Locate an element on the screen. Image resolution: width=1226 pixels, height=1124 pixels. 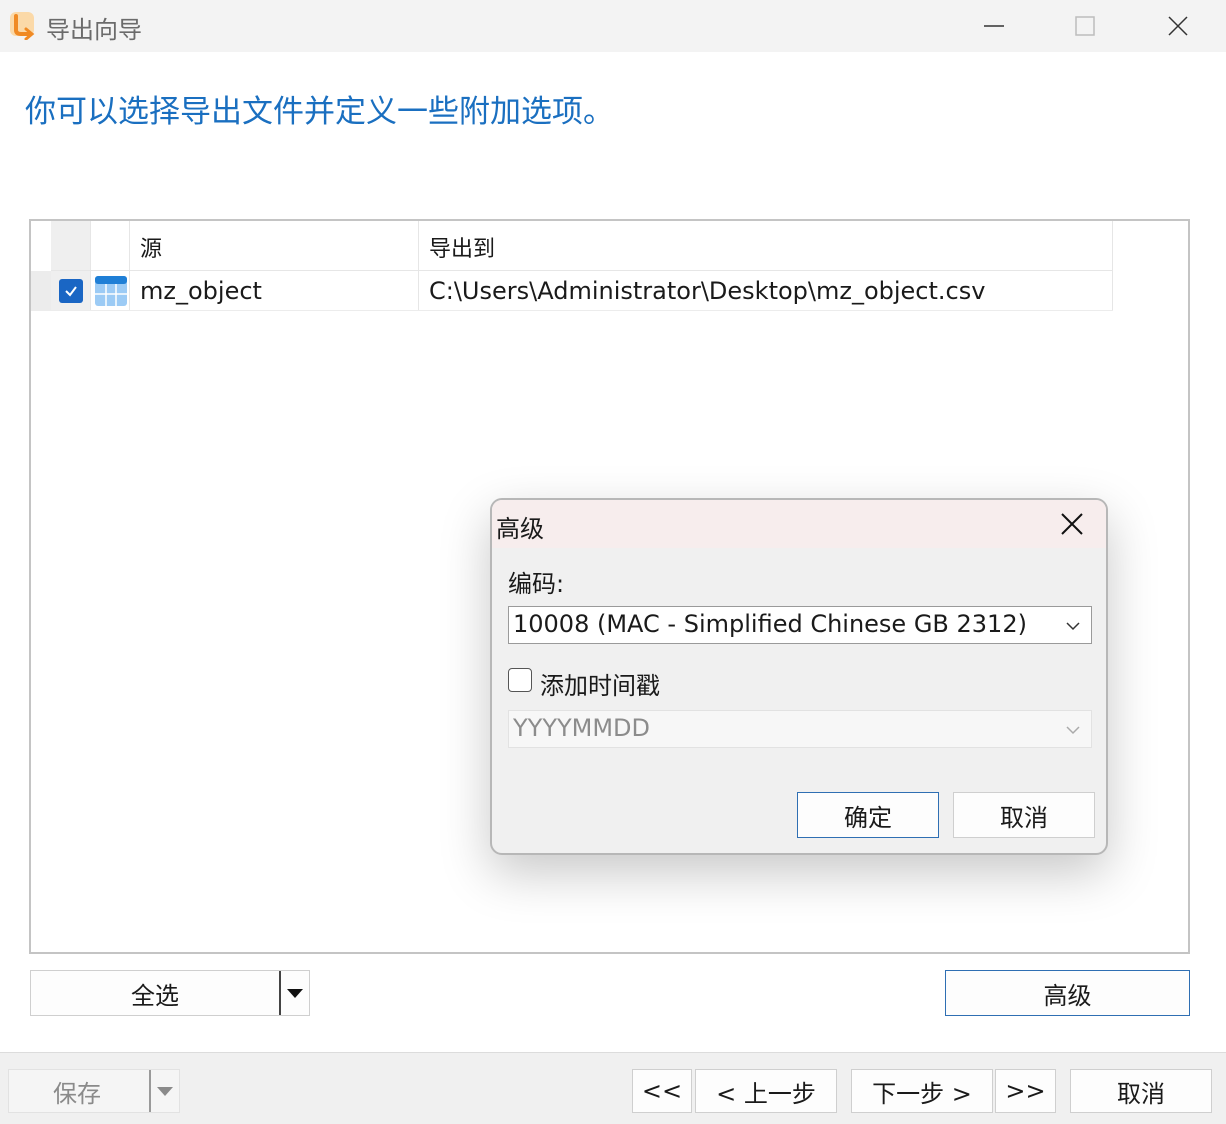
encoding-label: 编码: is located at coordinates (536, 584).